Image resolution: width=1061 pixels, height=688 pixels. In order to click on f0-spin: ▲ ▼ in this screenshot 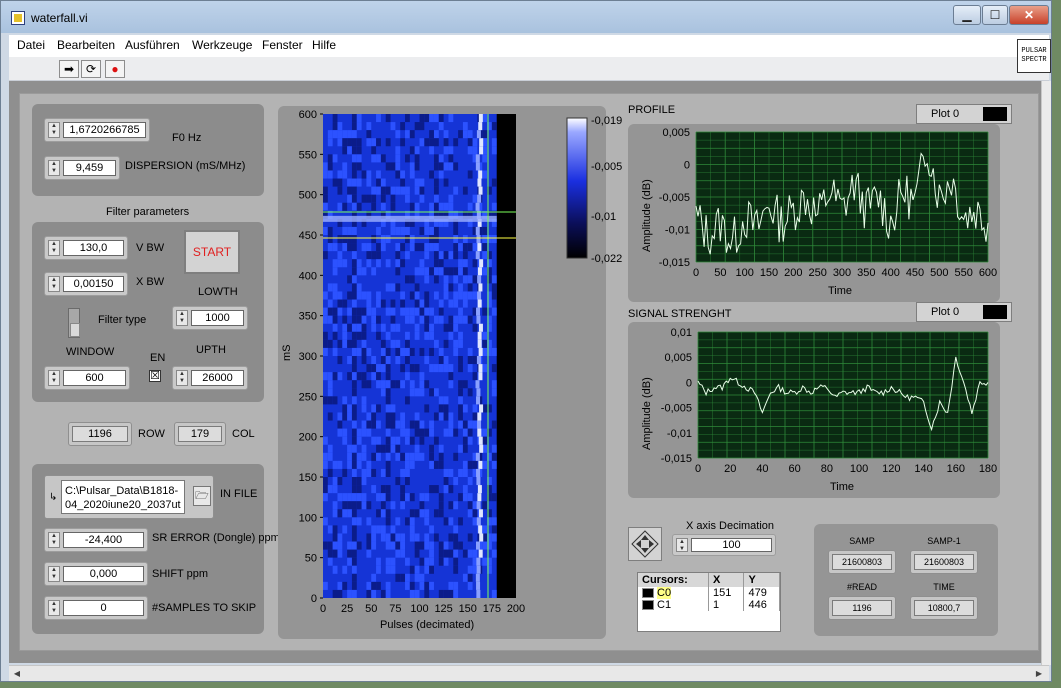, I will do `click(54, 130)`.